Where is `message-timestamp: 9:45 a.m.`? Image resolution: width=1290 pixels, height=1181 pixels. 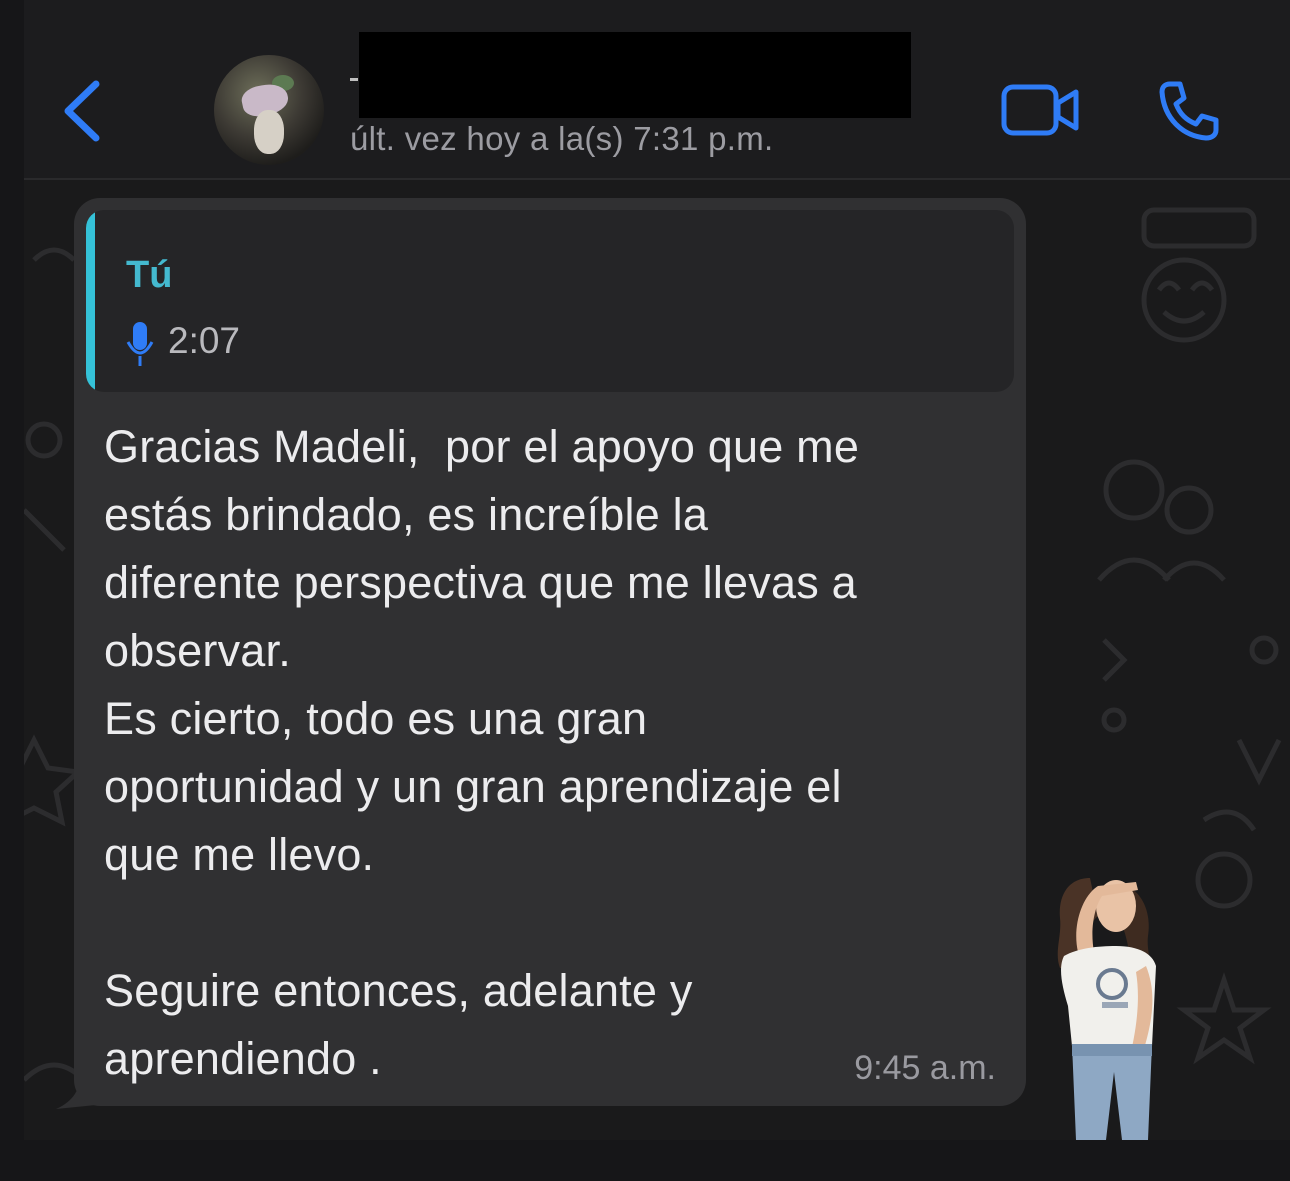
message-timestamp: 9:45 a.m. is located at coordinates (925, 1068).